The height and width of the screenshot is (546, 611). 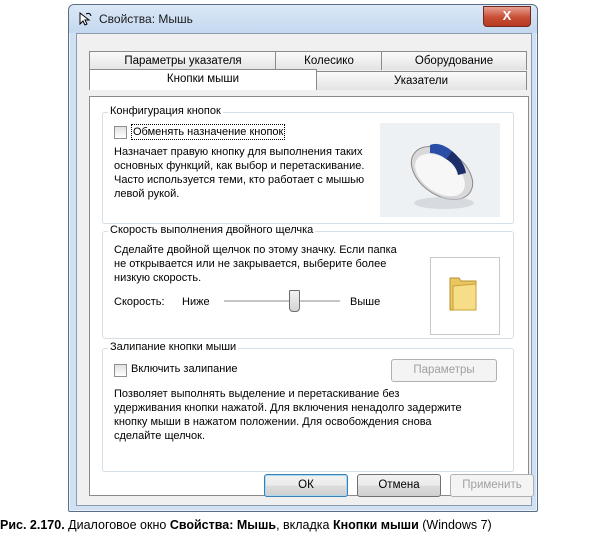 What do you see at coordinates (85, 18) in the screenshot?
I see `mouse-pointer-icon` at bounding box center [85, 18].